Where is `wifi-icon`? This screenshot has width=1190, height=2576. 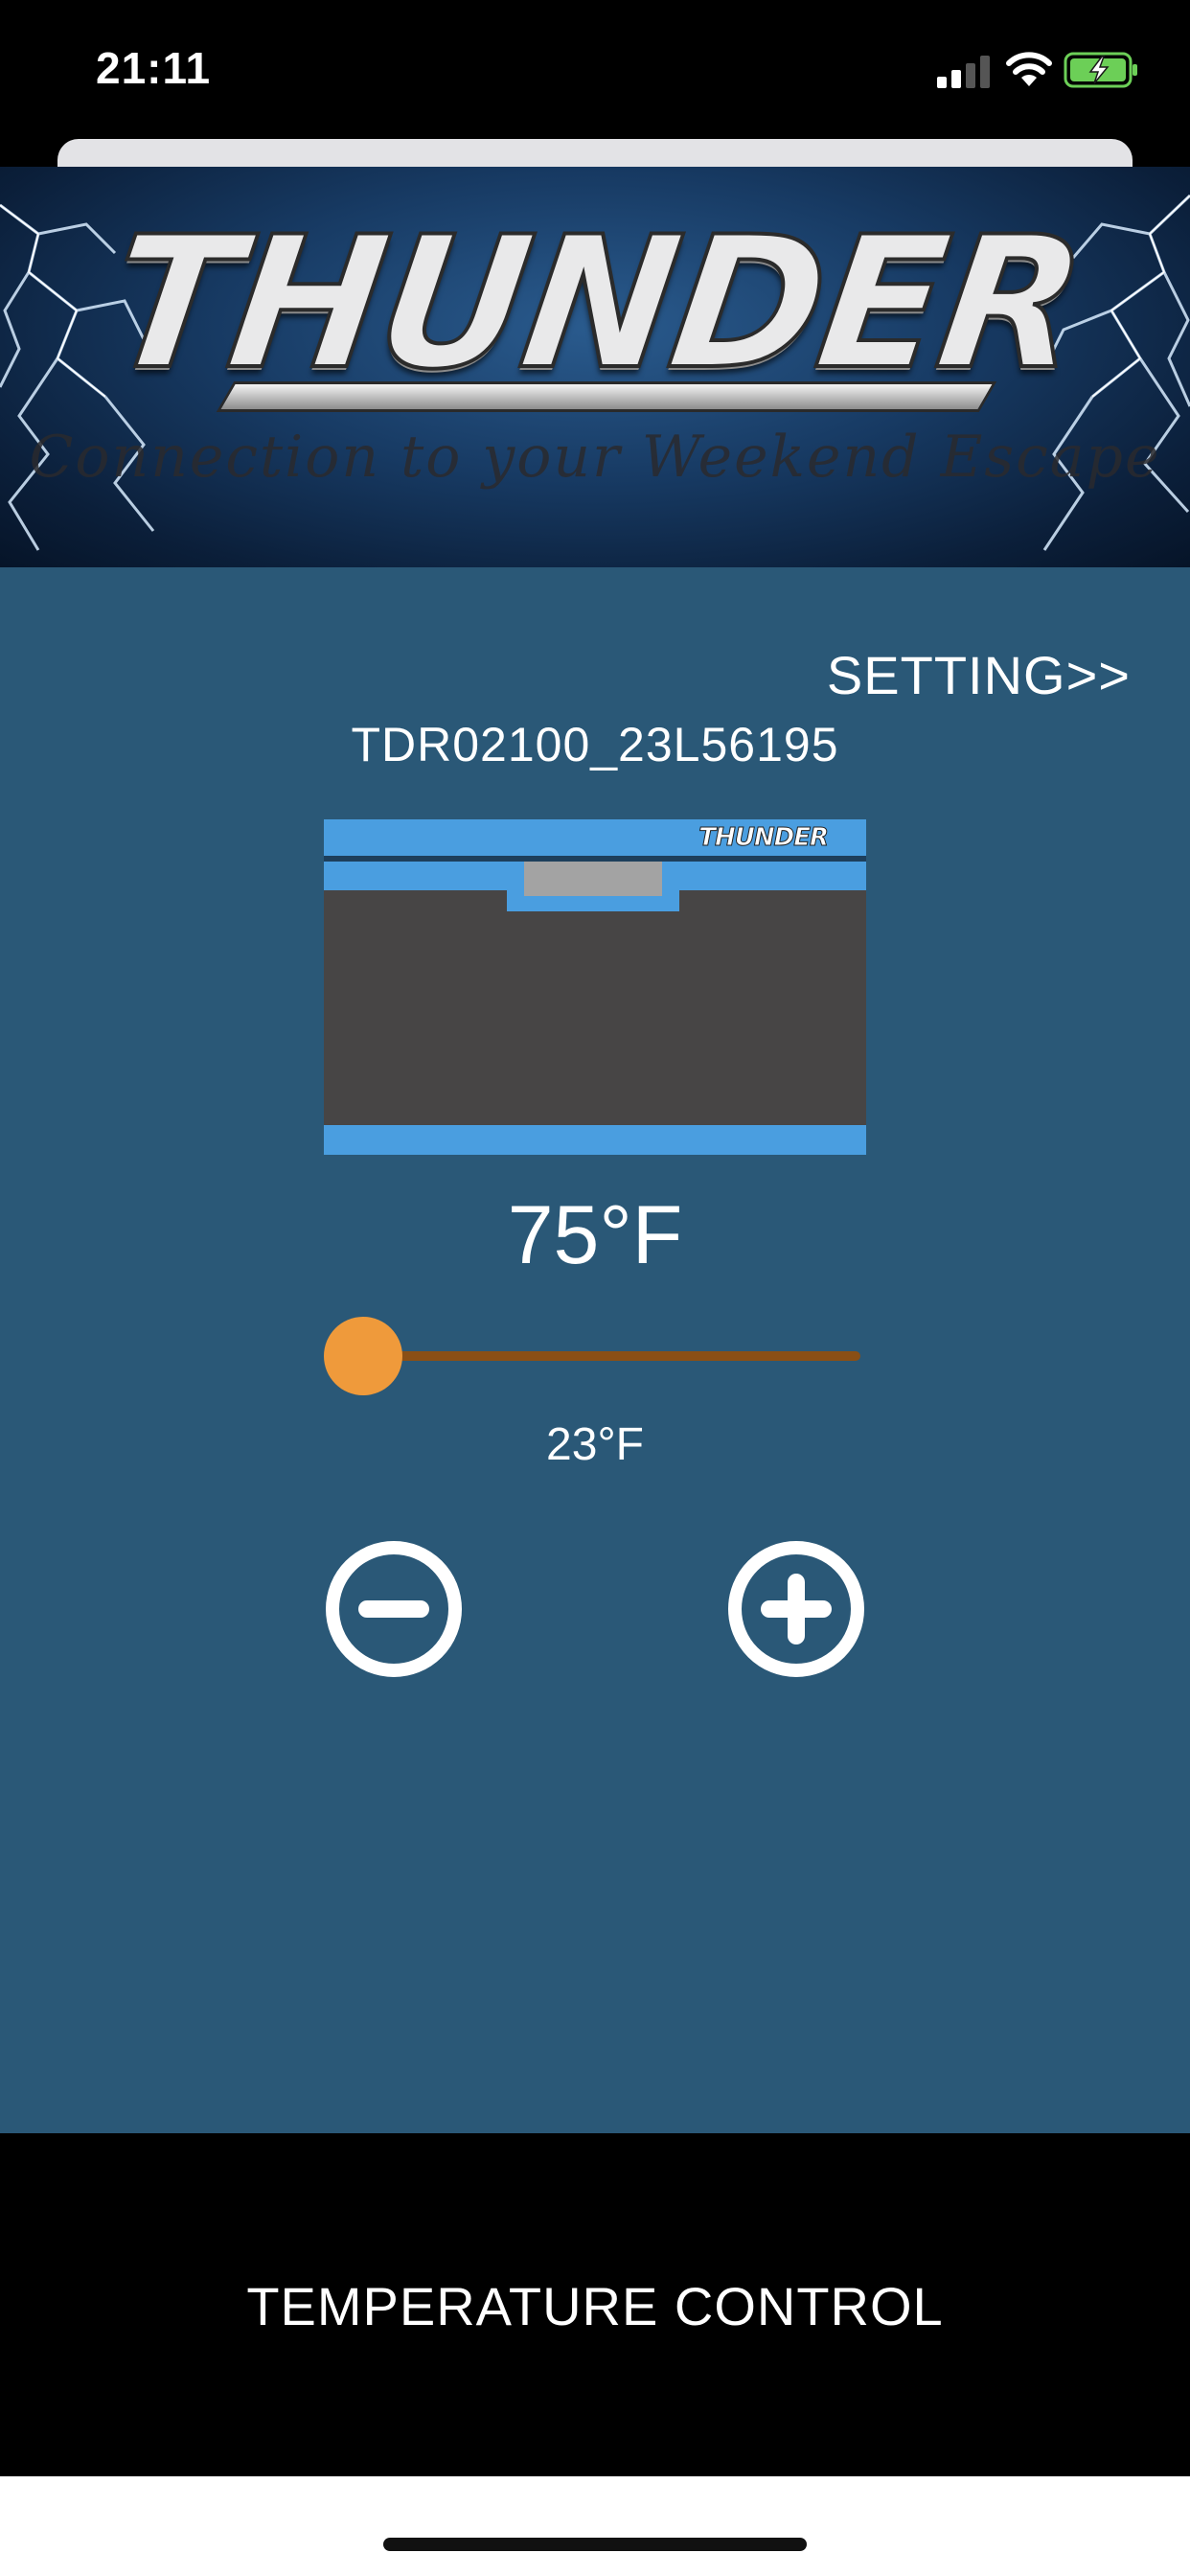 wifi-icon is located at coordinates (1029, 69).